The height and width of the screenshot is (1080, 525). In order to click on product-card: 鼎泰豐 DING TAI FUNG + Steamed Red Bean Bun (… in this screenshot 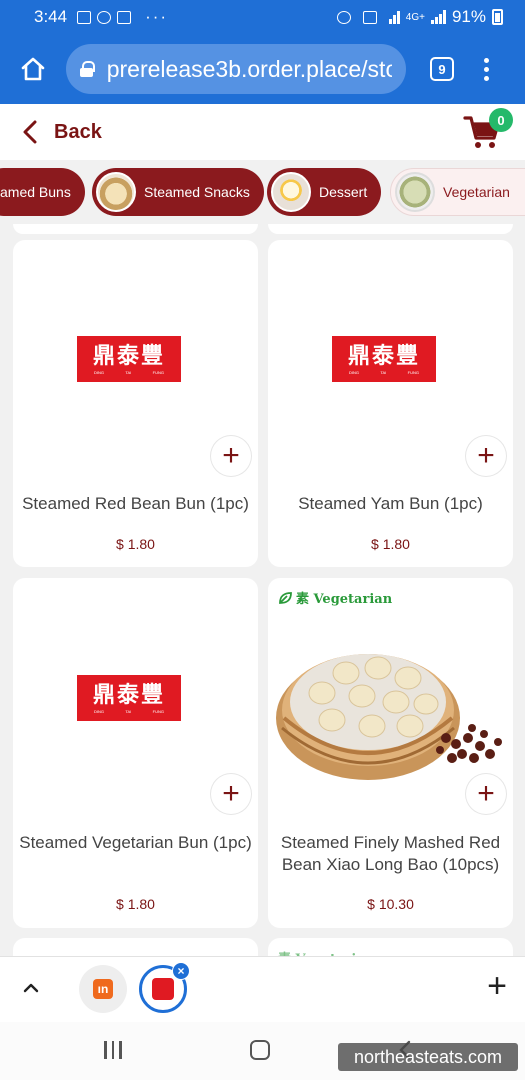, I will do `click(135, 403)`.